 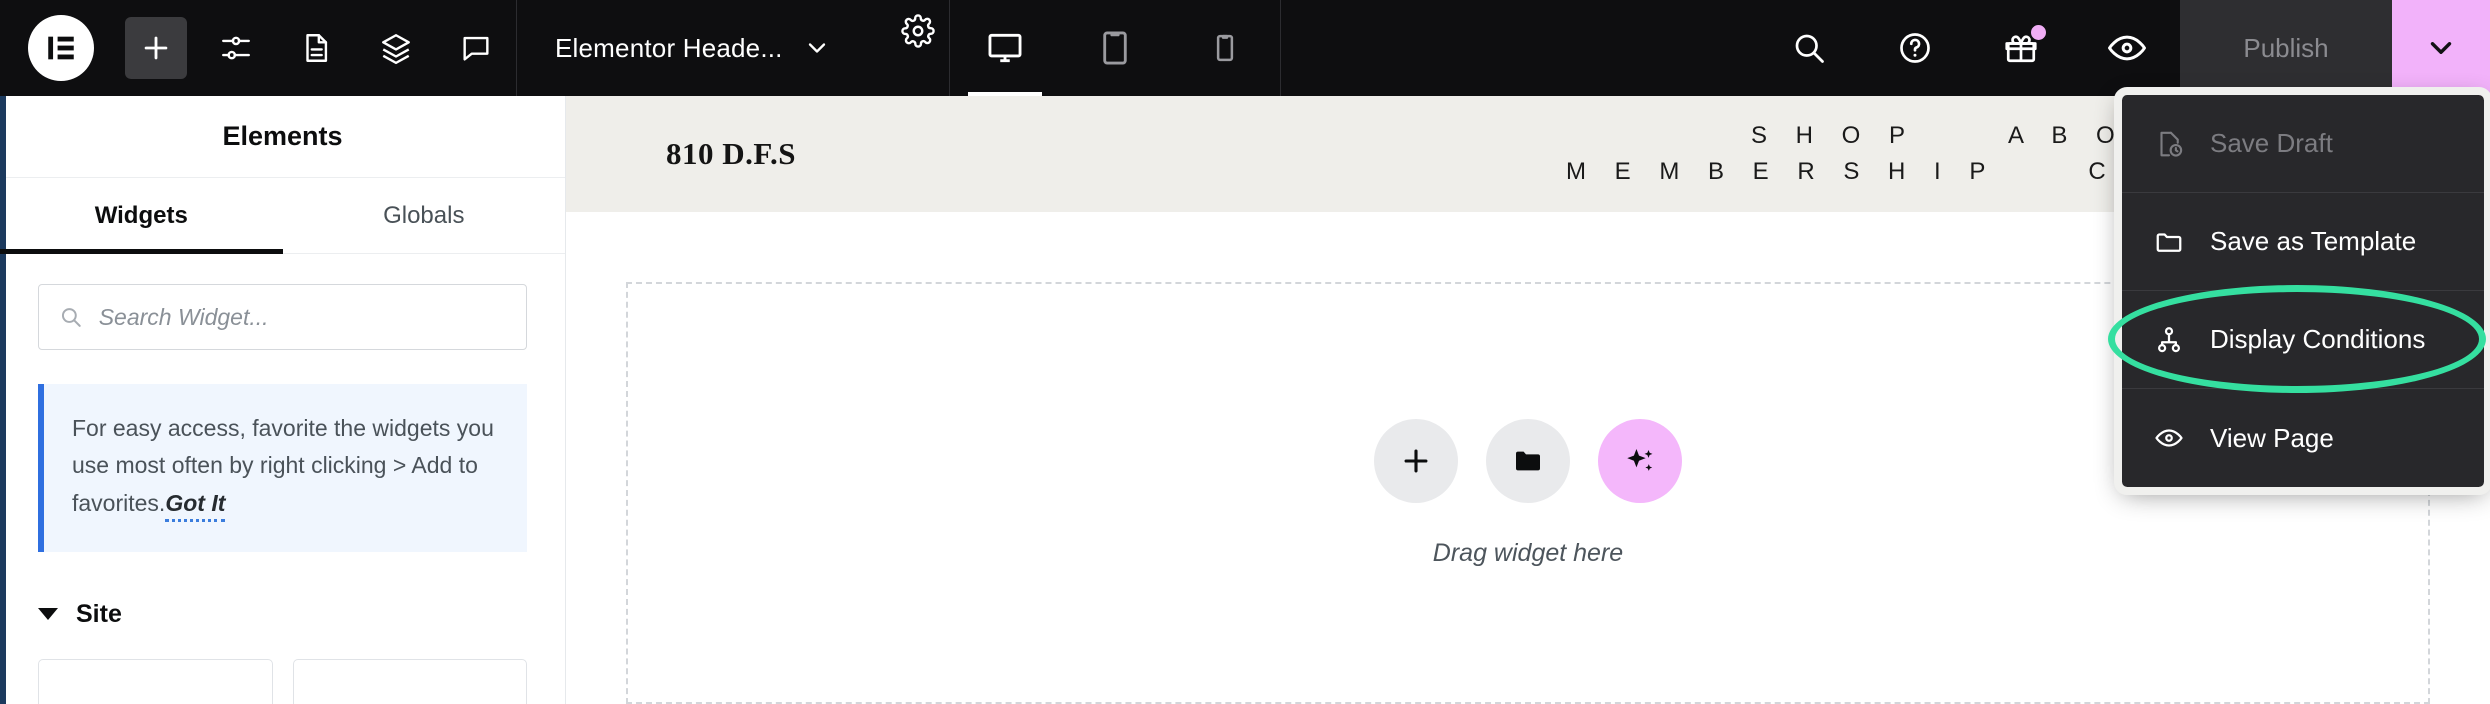 What do you see at coordinates (2021, 48) in the screenshot?
I see `whats-new-button` at bounding box center [2021, 48].